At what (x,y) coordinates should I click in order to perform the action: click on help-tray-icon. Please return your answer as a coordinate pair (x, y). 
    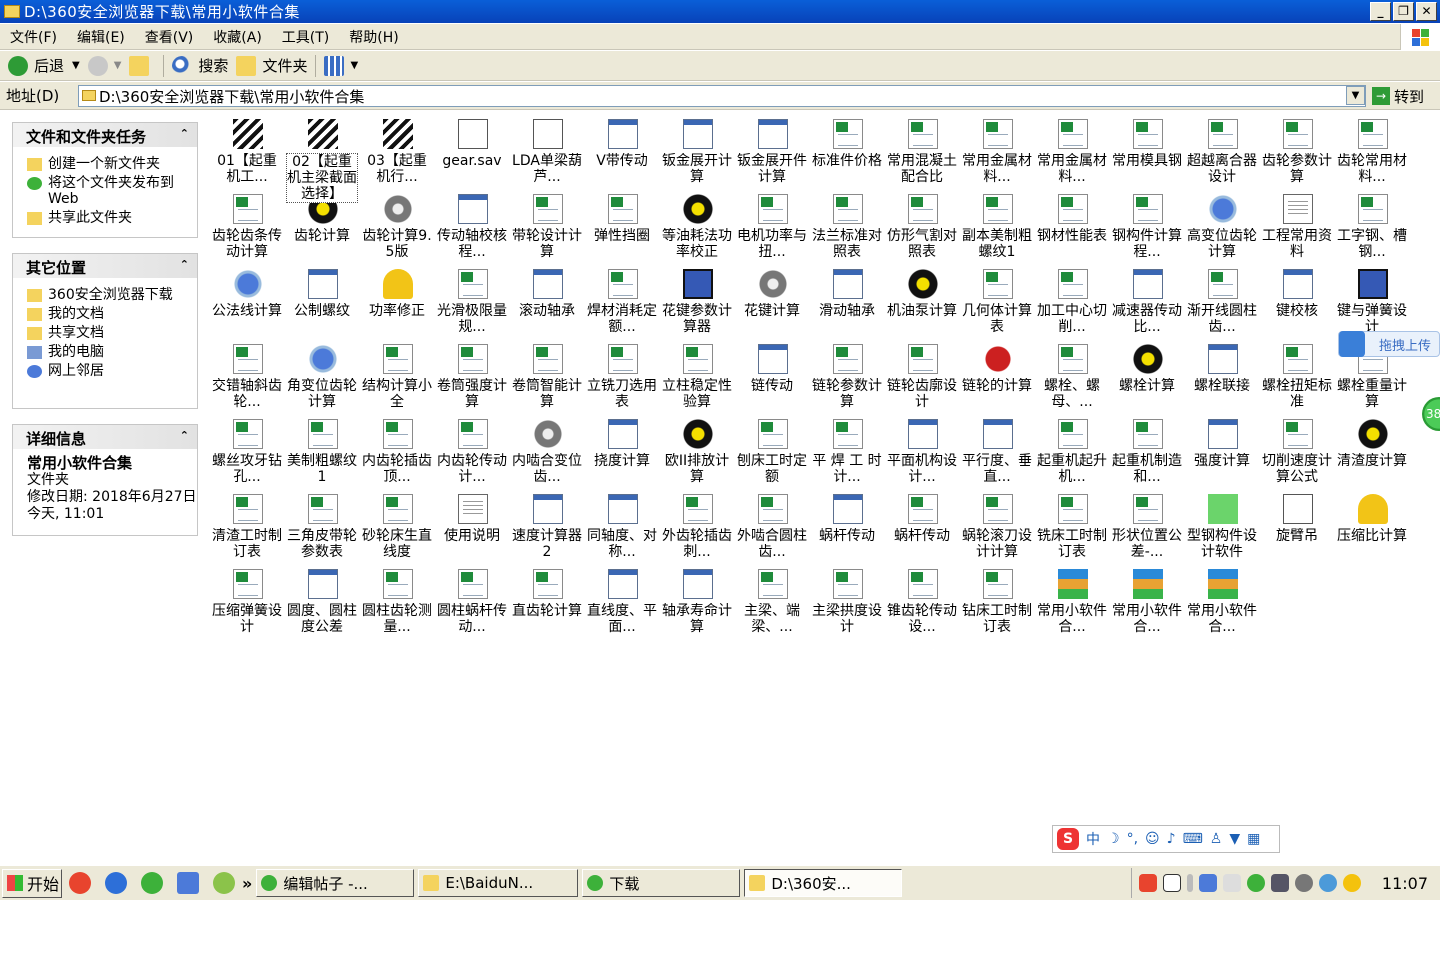
    Looking at the image, I should click on (1171, 883).